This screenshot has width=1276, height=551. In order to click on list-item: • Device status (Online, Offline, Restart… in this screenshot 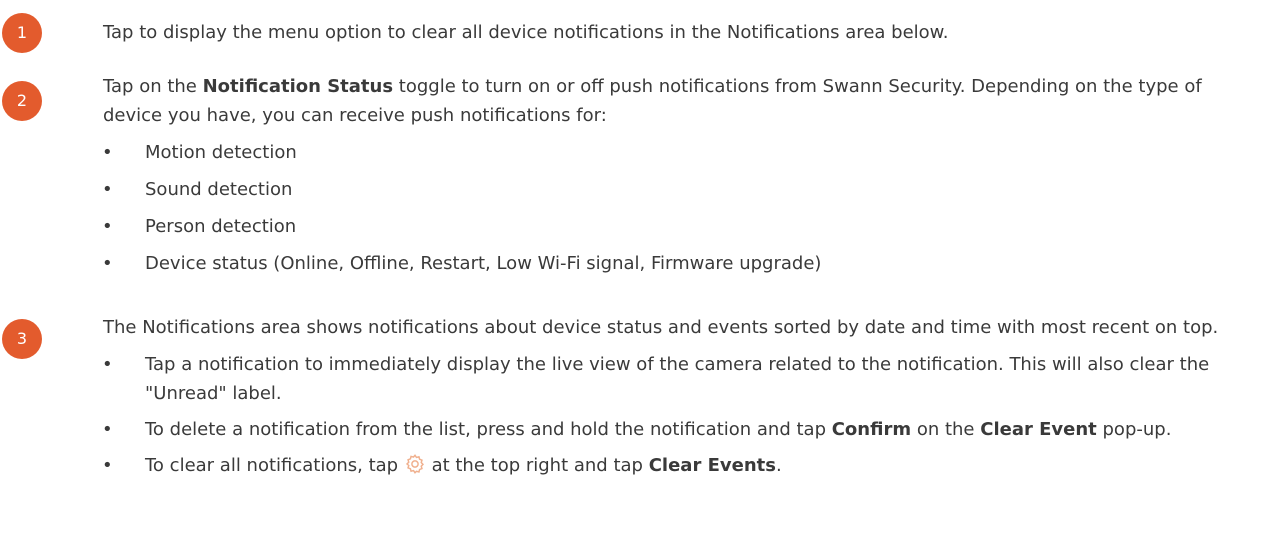, I will do `click(682, 267)`.